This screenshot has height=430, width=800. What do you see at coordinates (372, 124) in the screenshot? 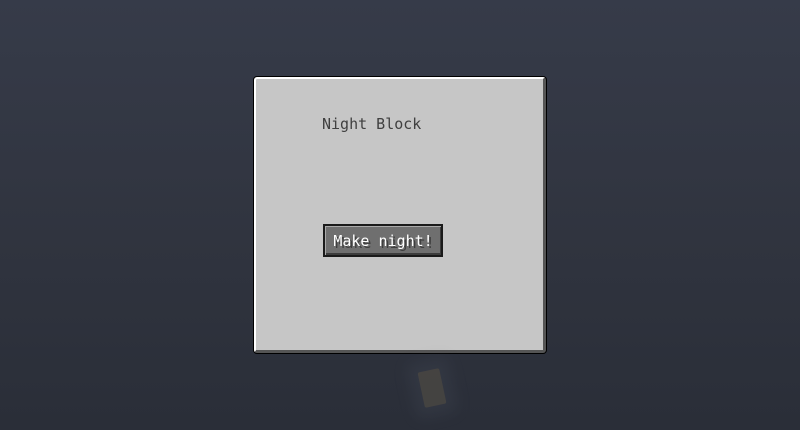
I see `gui-title: Night Block` at bounding box center [372, 124].